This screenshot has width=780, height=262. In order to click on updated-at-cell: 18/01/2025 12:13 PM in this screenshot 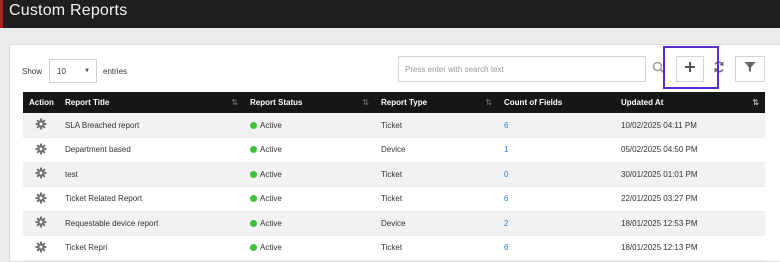, I will do `click(690, 248)`.